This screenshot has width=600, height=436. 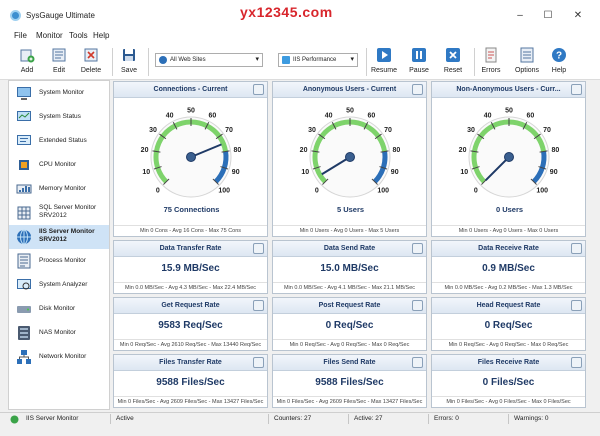 I want to click on tile-value: 0.9 MB/Sec, so click(x=508, y=268).